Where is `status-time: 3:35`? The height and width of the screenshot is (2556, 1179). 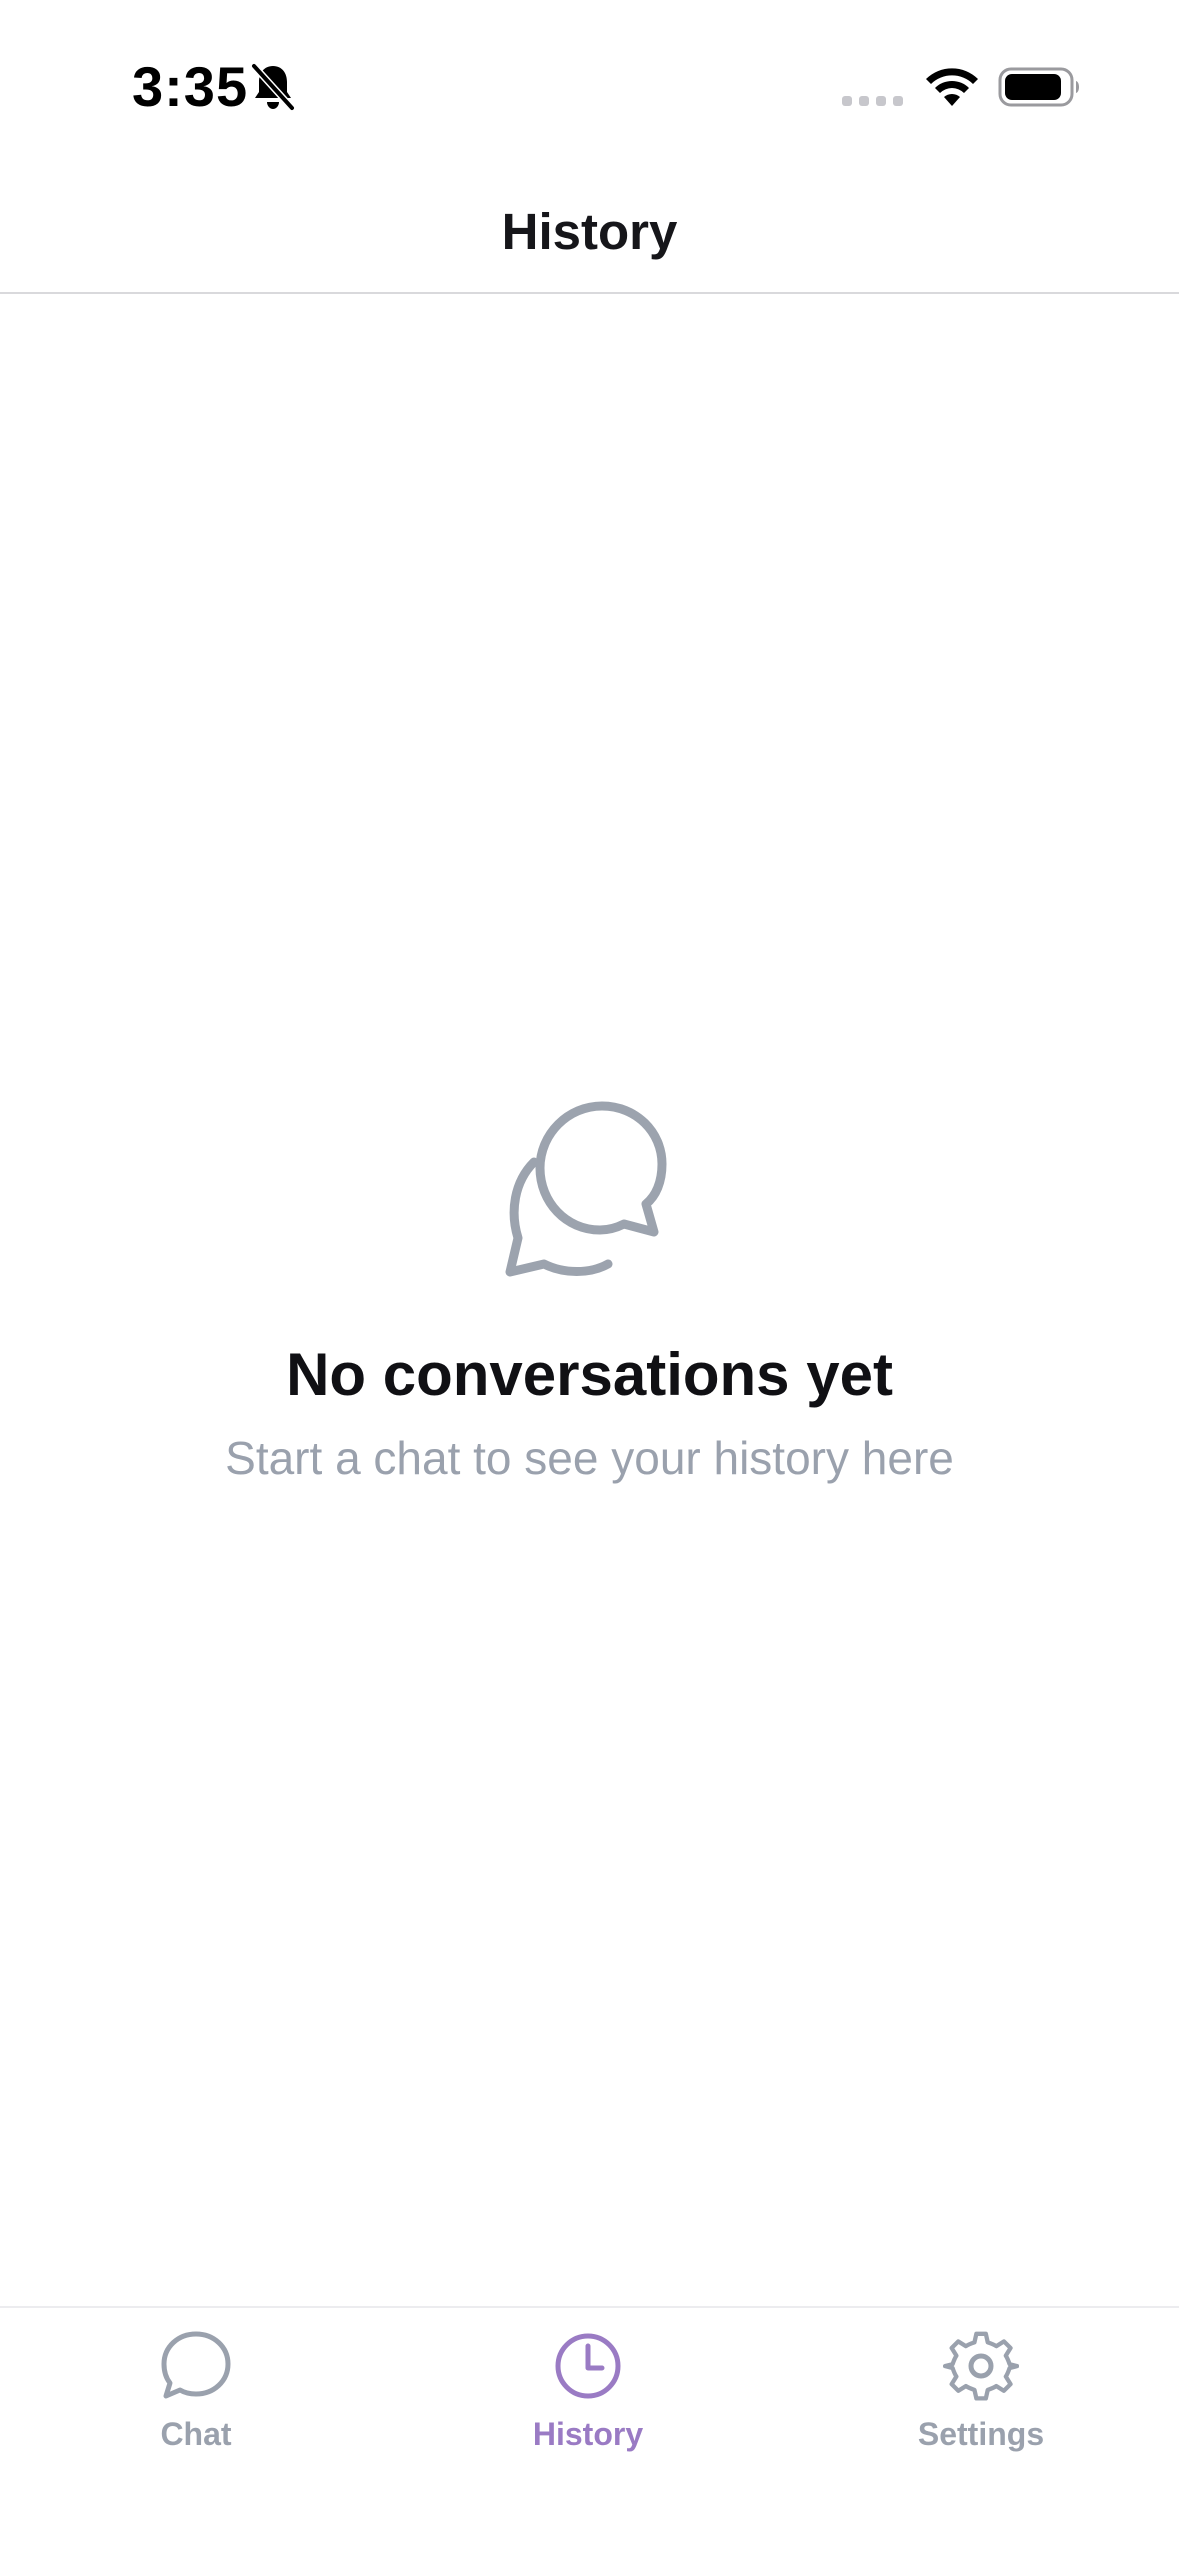 status-time: 3:35 is located at coordinates (190, 86).